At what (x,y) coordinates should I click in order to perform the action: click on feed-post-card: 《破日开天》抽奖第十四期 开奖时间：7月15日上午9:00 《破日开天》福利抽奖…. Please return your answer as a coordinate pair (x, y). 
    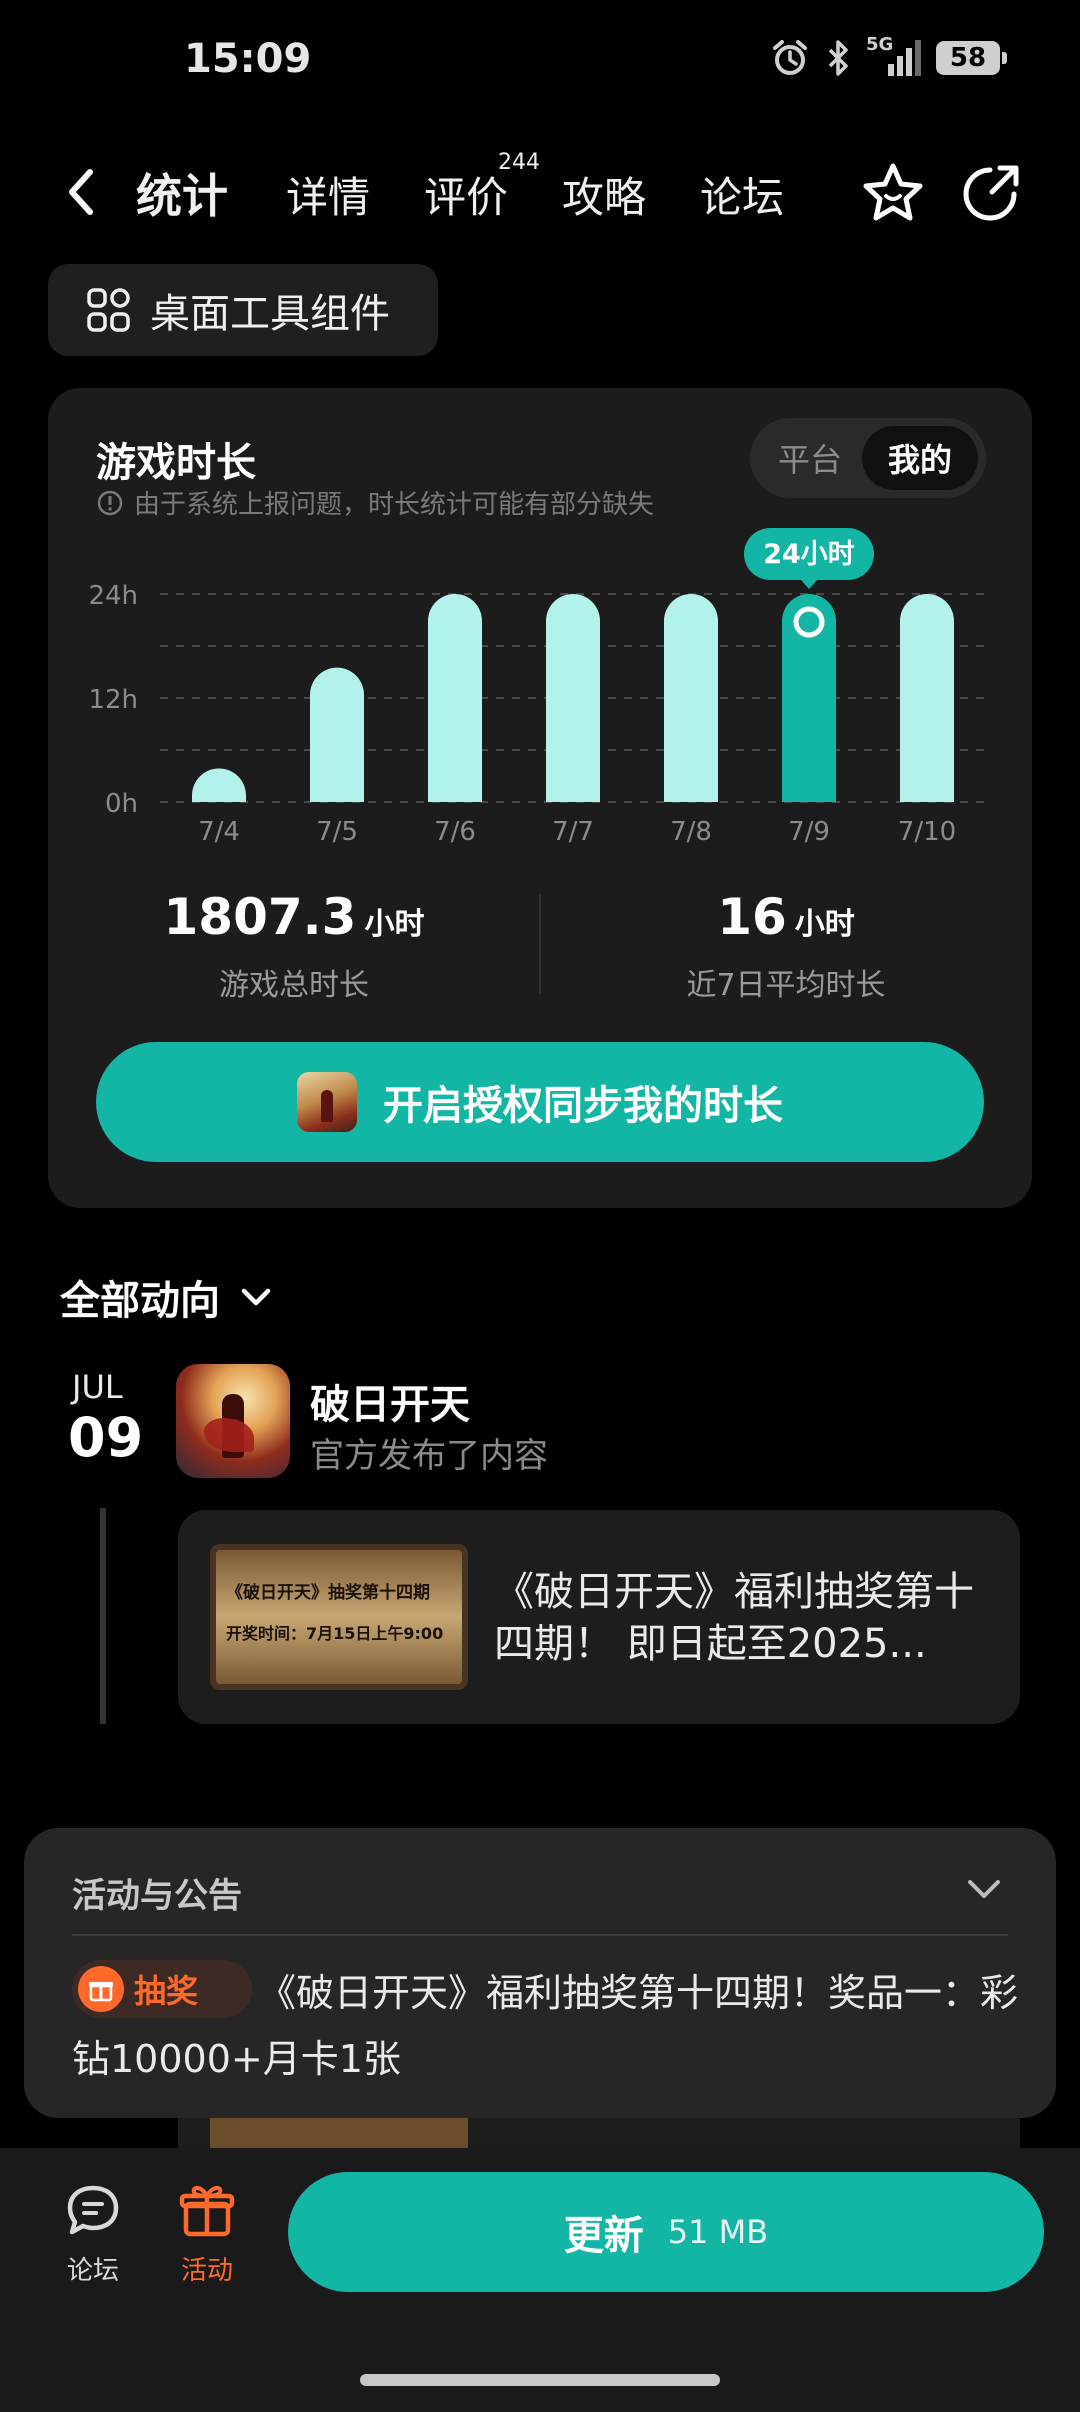
    Looking at the image, I should click on (599, 1617).